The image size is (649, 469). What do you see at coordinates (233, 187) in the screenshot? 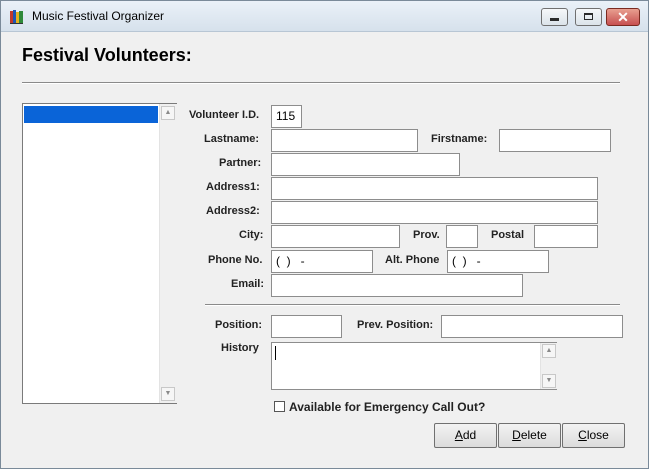
I see `address1-label: Address1:` at bounding box center [233, 187].